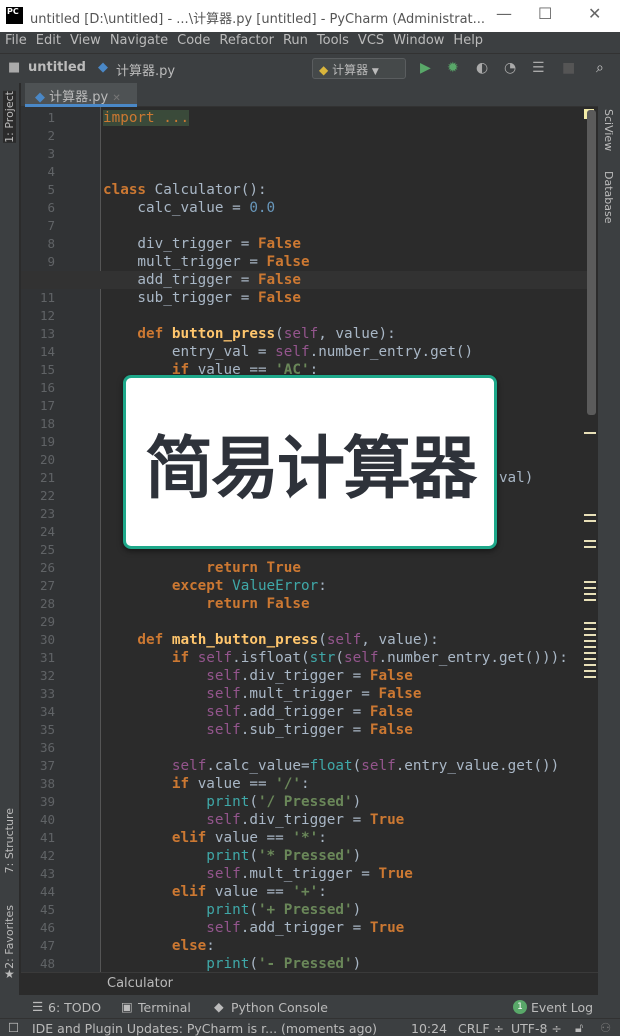 The height and width of the screenshot is (1036, 620). I want to click on code-line: sub_trigger = False, so click(345, 298).